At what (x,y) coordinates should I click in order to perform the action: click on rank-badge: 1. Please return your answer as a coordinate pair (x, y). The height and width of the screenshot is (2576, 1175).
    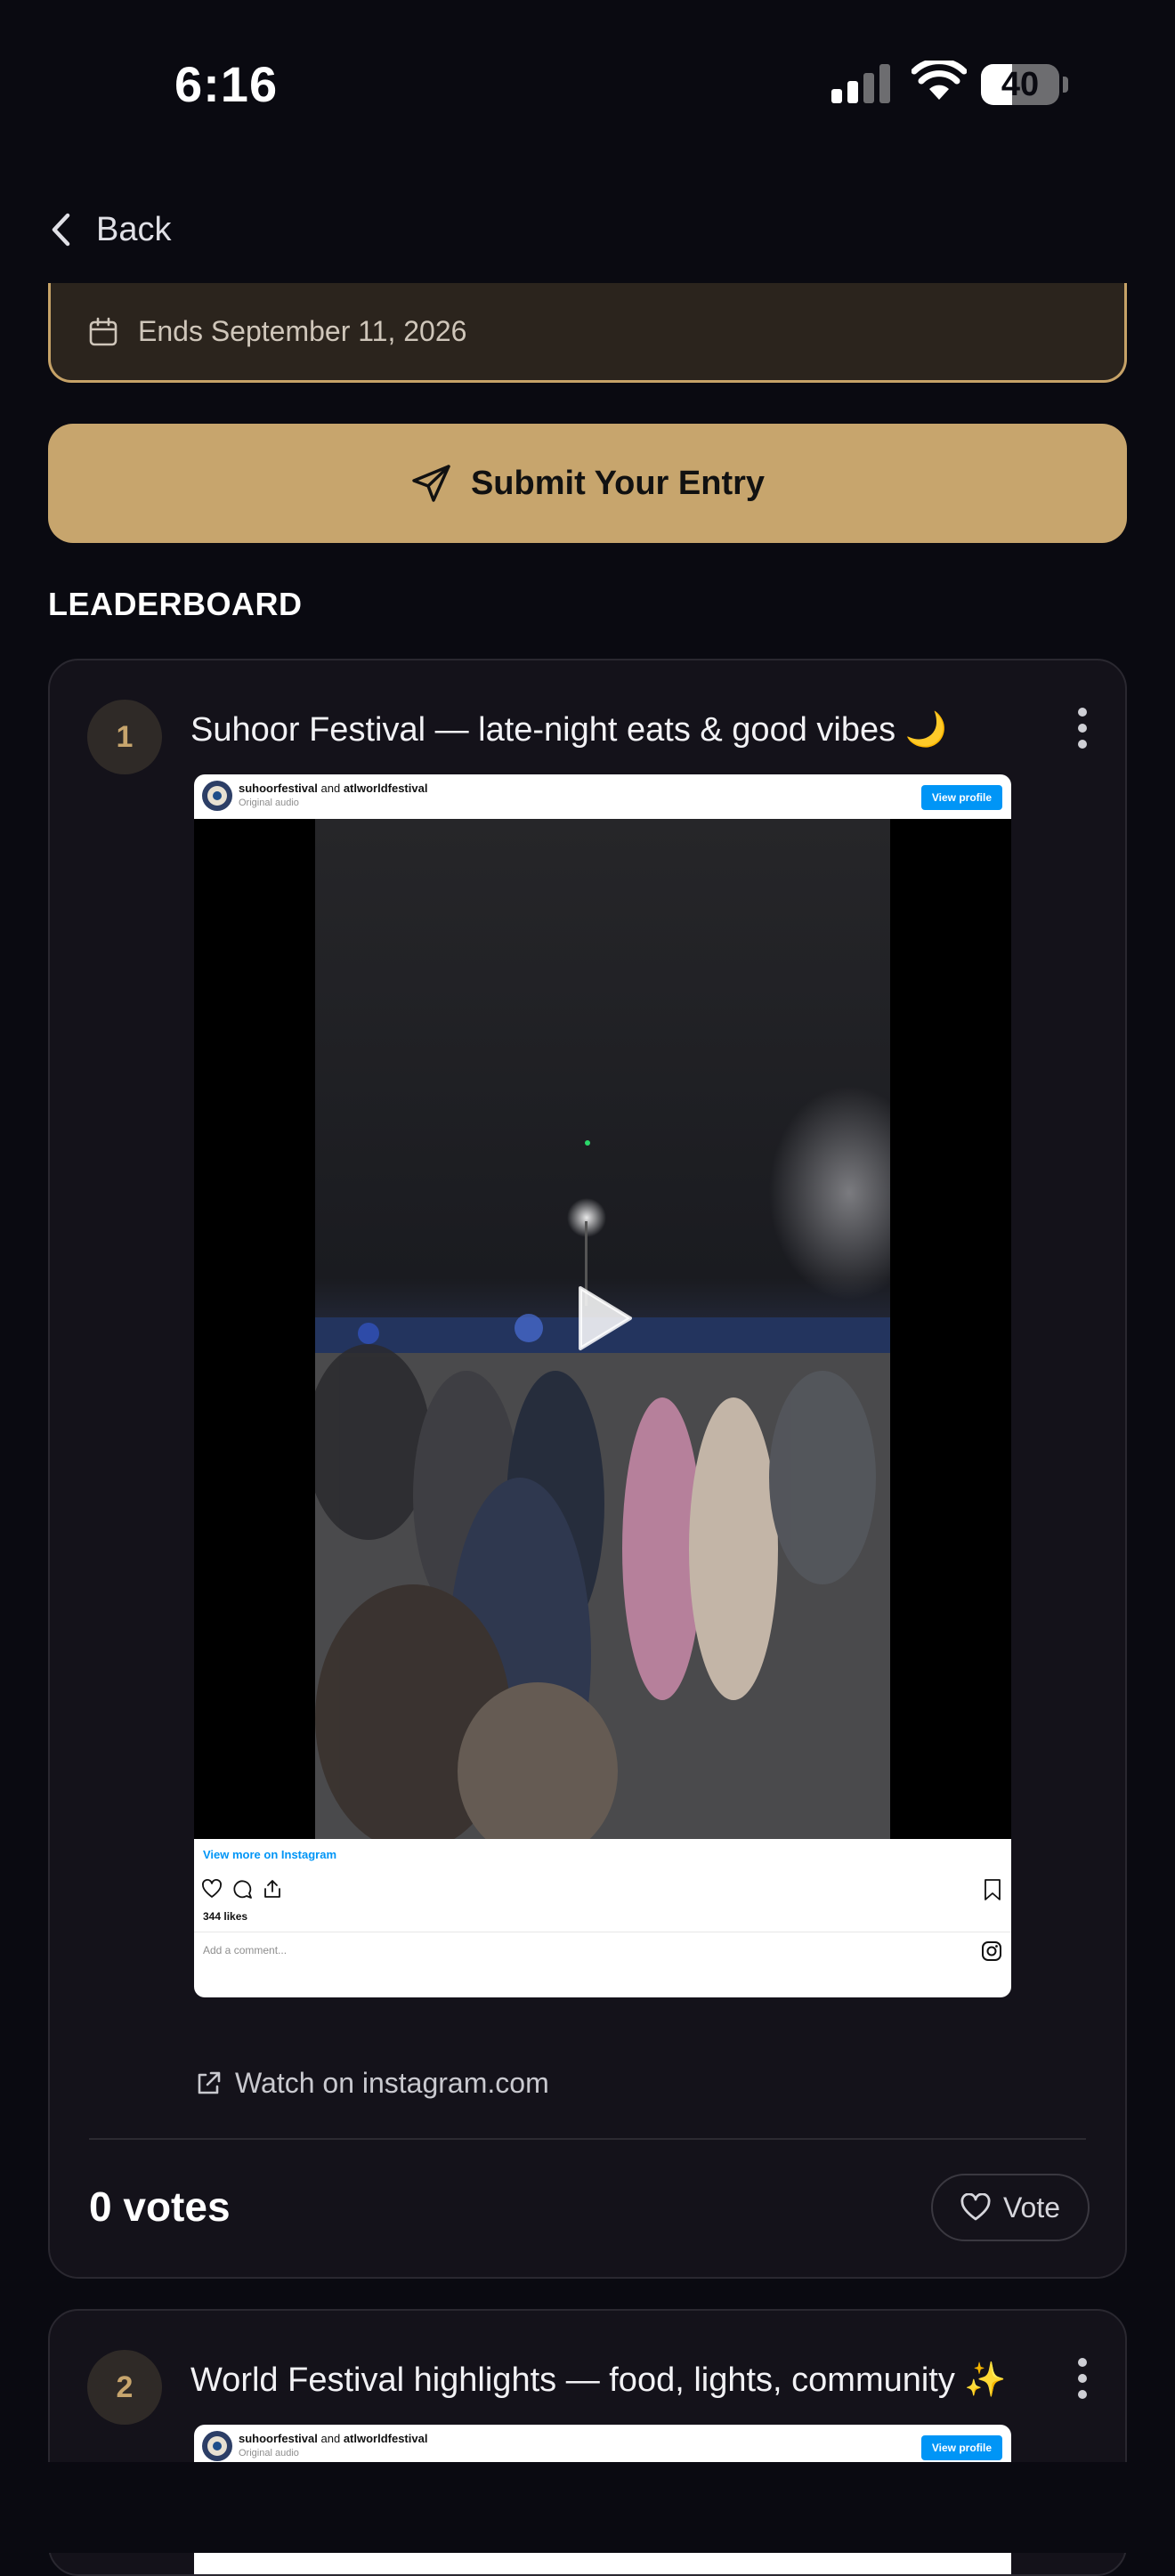
    Looking at the image, I should click on (124, 737).